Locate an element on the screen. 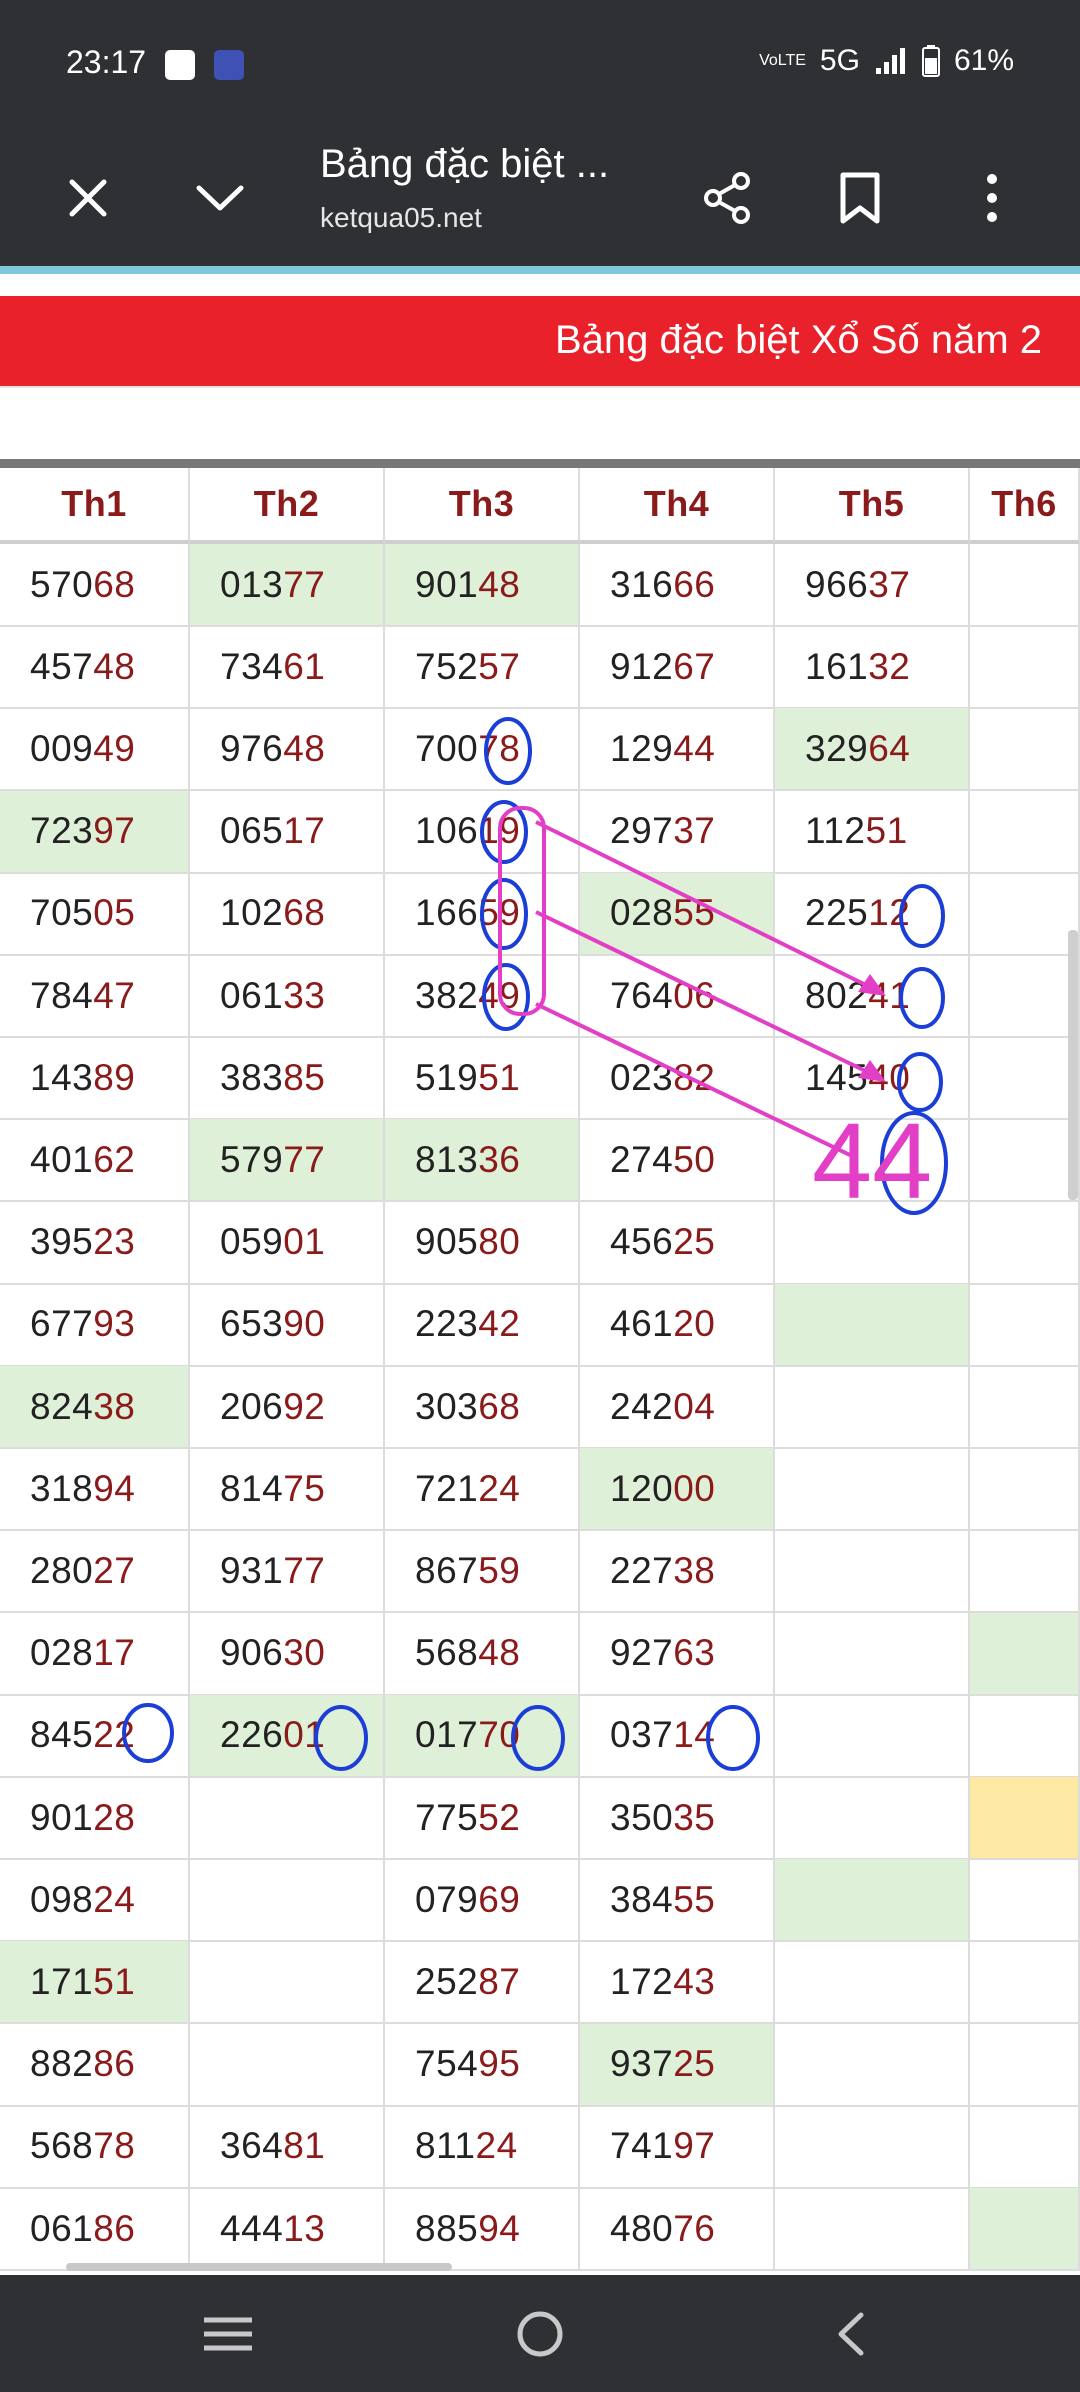 The height and width of the screenshot is (2392, 1080). table-cell: 316 66 is located at coordinates (677, 585).